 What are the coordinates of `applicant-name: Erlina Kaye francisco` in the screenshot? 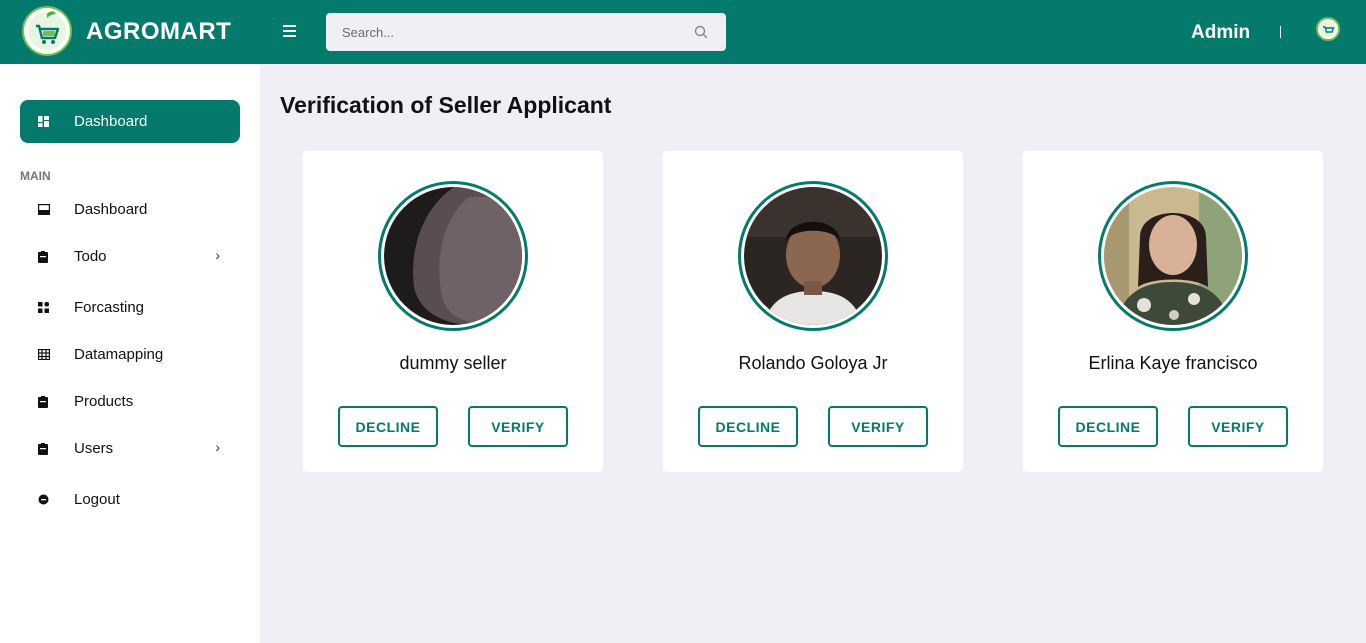 It's located at (1173, 363).